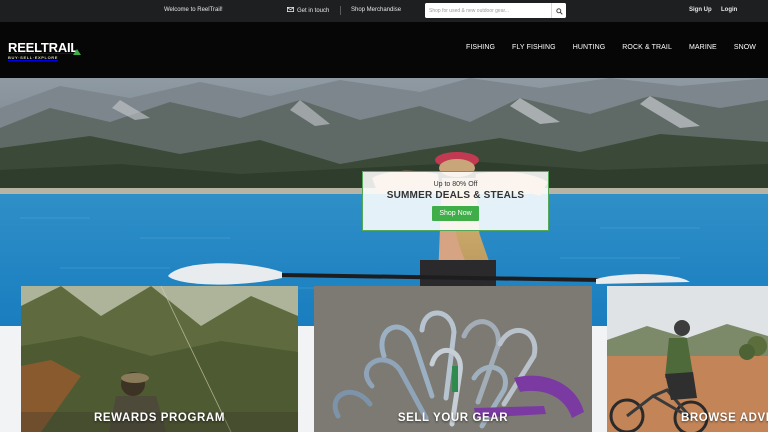 The width and height of the screenshot is (768, 432). Describe the element at coordinates (455, 195) in the screenshot. I see `promo-title: SUMMER DEALS & STEALS` at that location.